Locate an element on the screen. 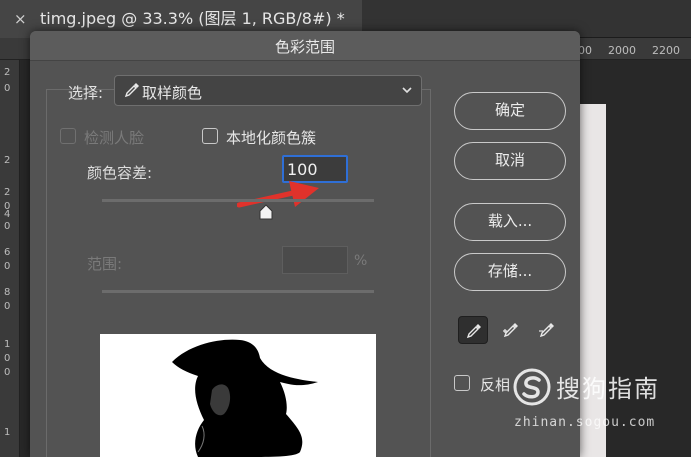 The height and width of the screenshot is (457, 691). dialog-titlebar: 色彩范围 is located at coordinates (305, 46).